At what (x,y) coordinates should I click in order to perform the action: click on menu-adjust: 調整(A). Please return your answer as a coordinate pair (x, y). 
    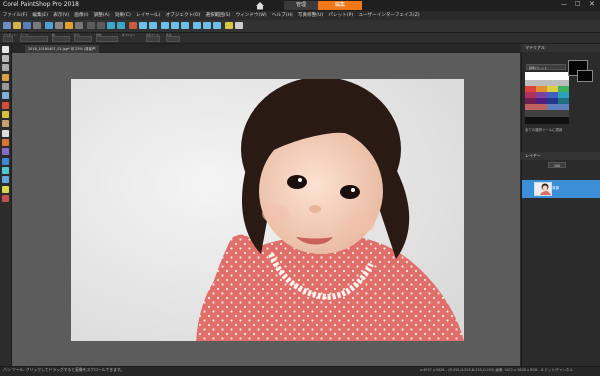
    Looking at the image, I should click on (101, 15).